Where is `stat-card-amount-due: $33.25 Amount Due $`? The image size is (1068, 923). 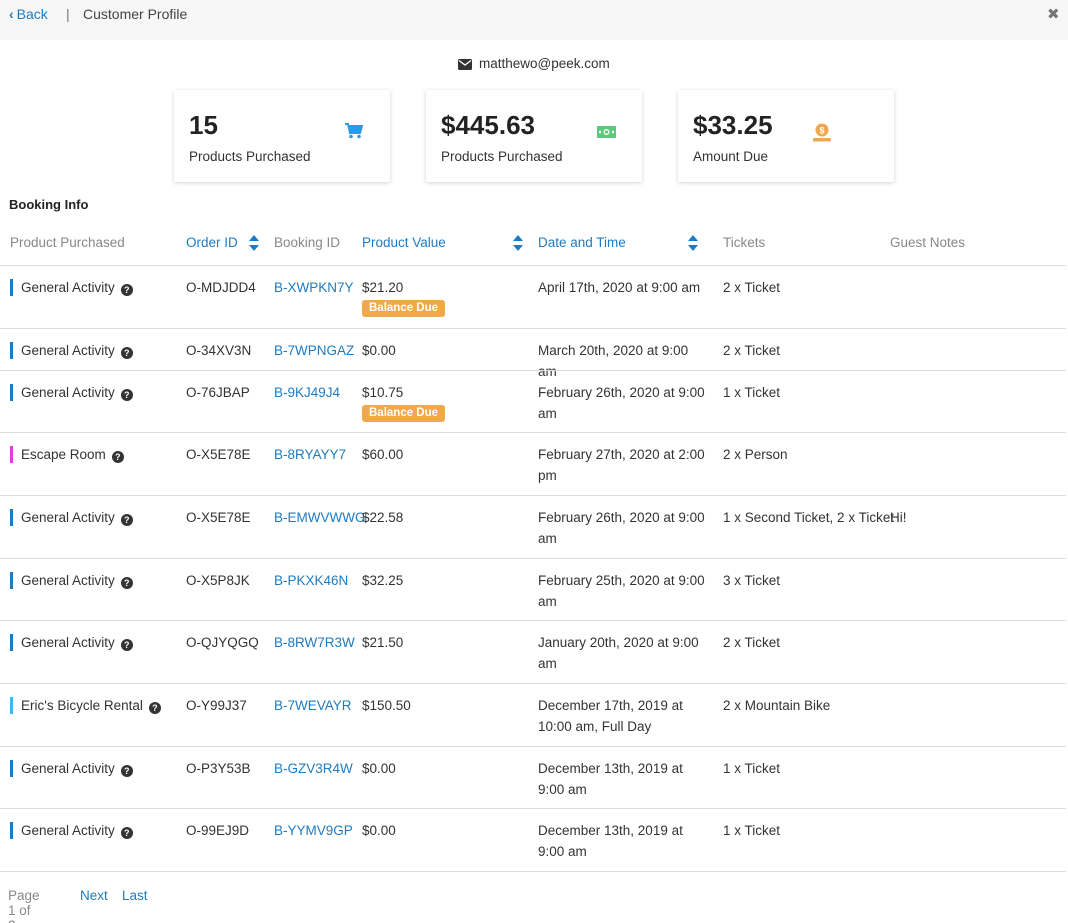 stat-card-amount-due: $33.25 Amount Due $ is located at coordinates (786, 136).